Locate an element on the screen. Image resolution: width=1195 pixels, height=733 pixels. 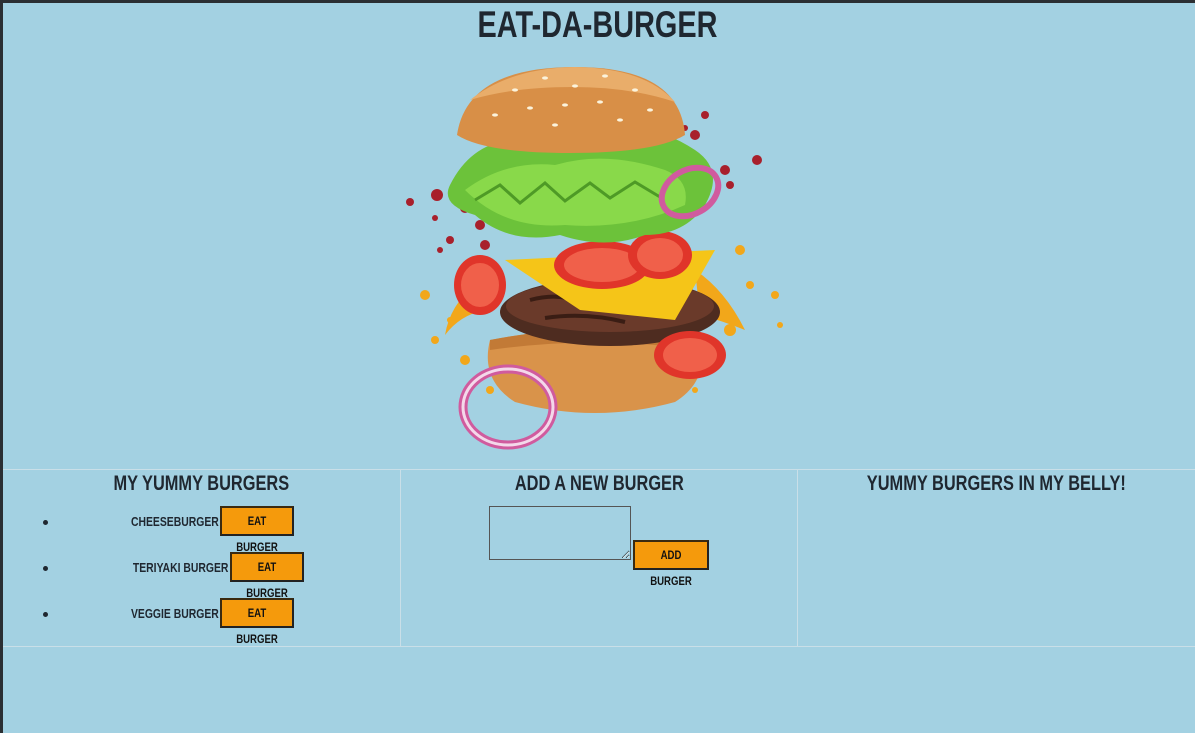
add-burger-heading: Add a New Burger is located at coordinates (599, 483).